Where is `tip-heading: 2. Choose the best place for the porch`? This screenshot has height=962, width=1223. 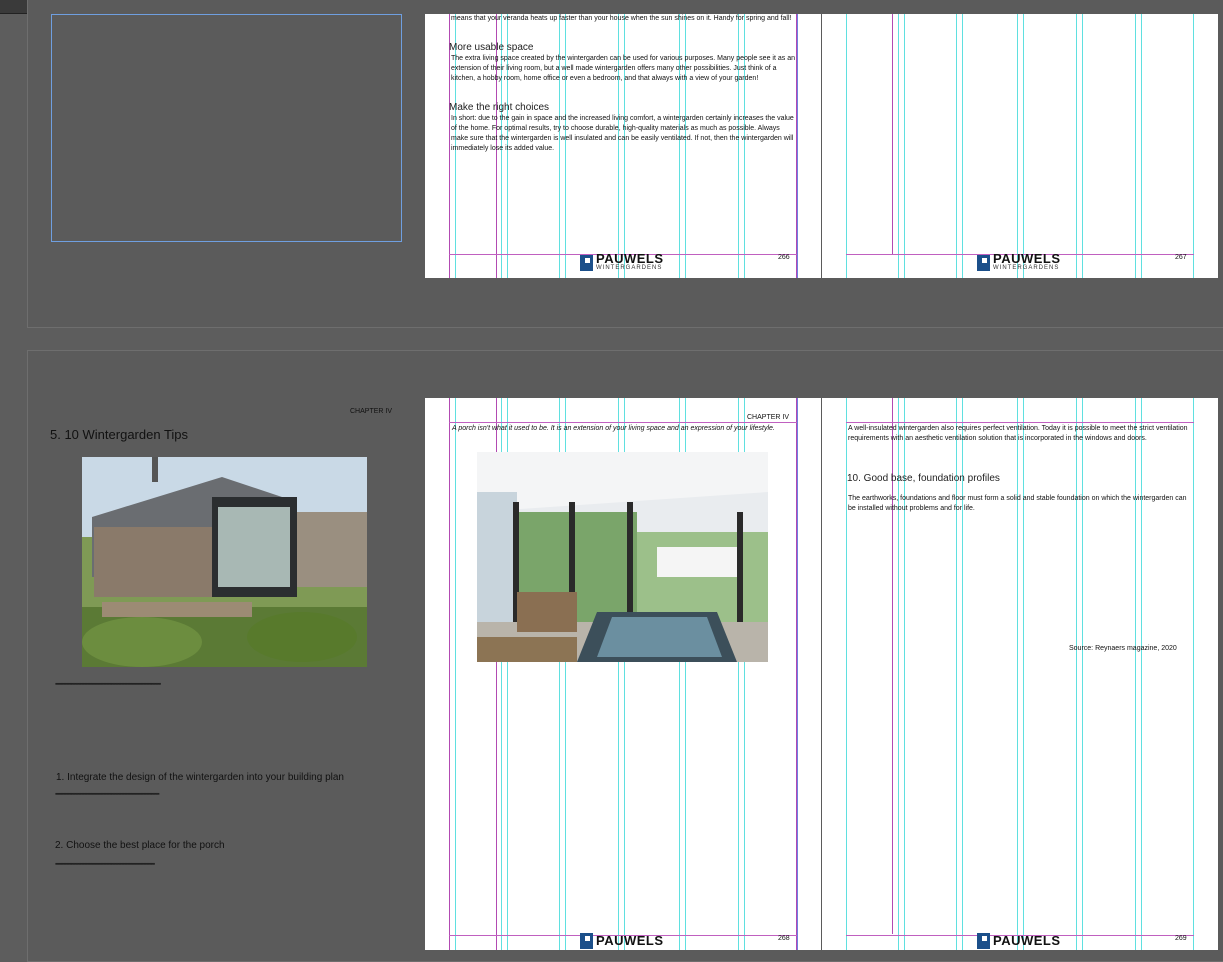
tip-heading: 2. Choose the best place for the porch is located at coordinates (140, 845).